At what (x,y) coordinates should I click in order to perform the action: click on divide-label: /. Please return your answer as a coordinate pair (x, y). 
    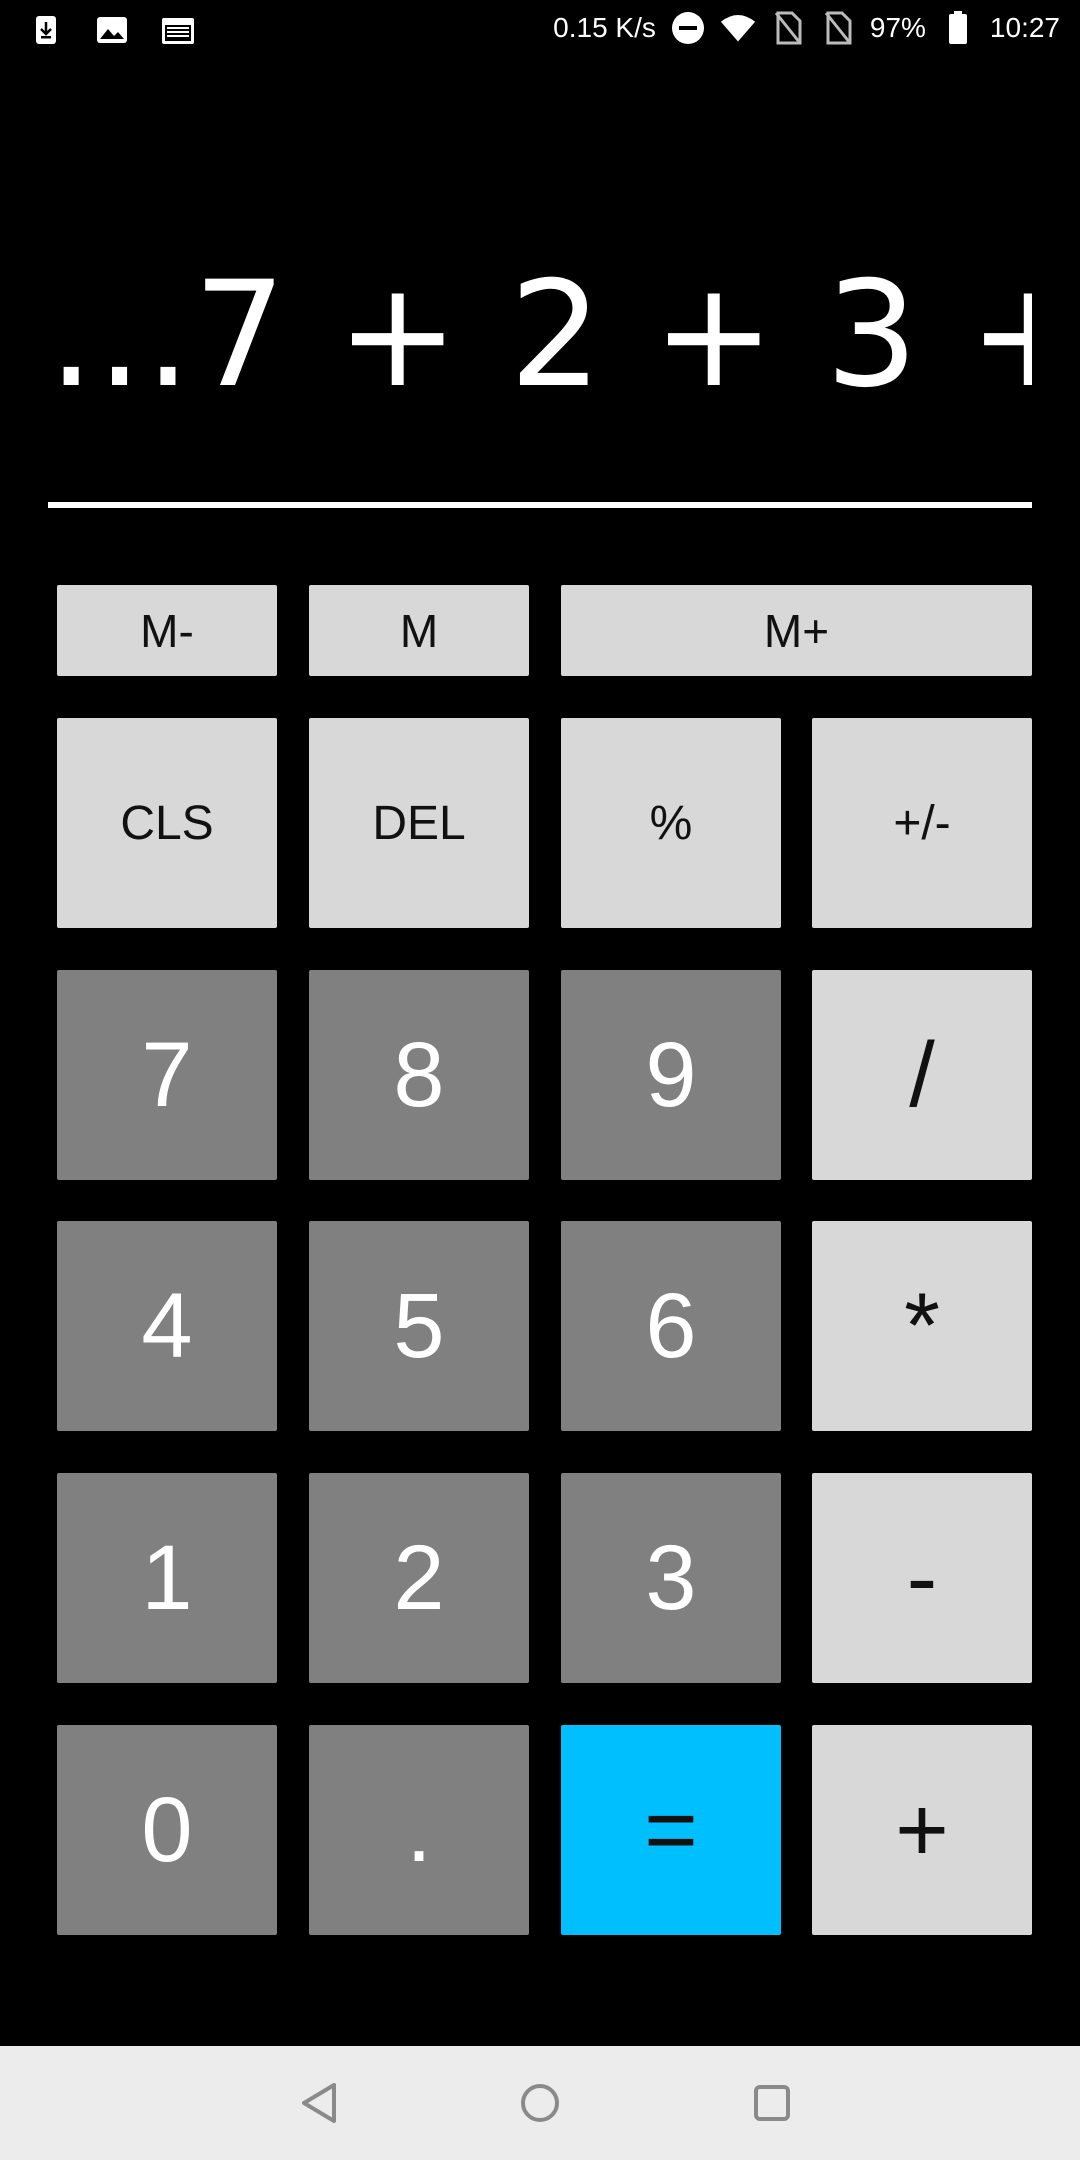
    Looking at the image, I should click on (922, 1074).